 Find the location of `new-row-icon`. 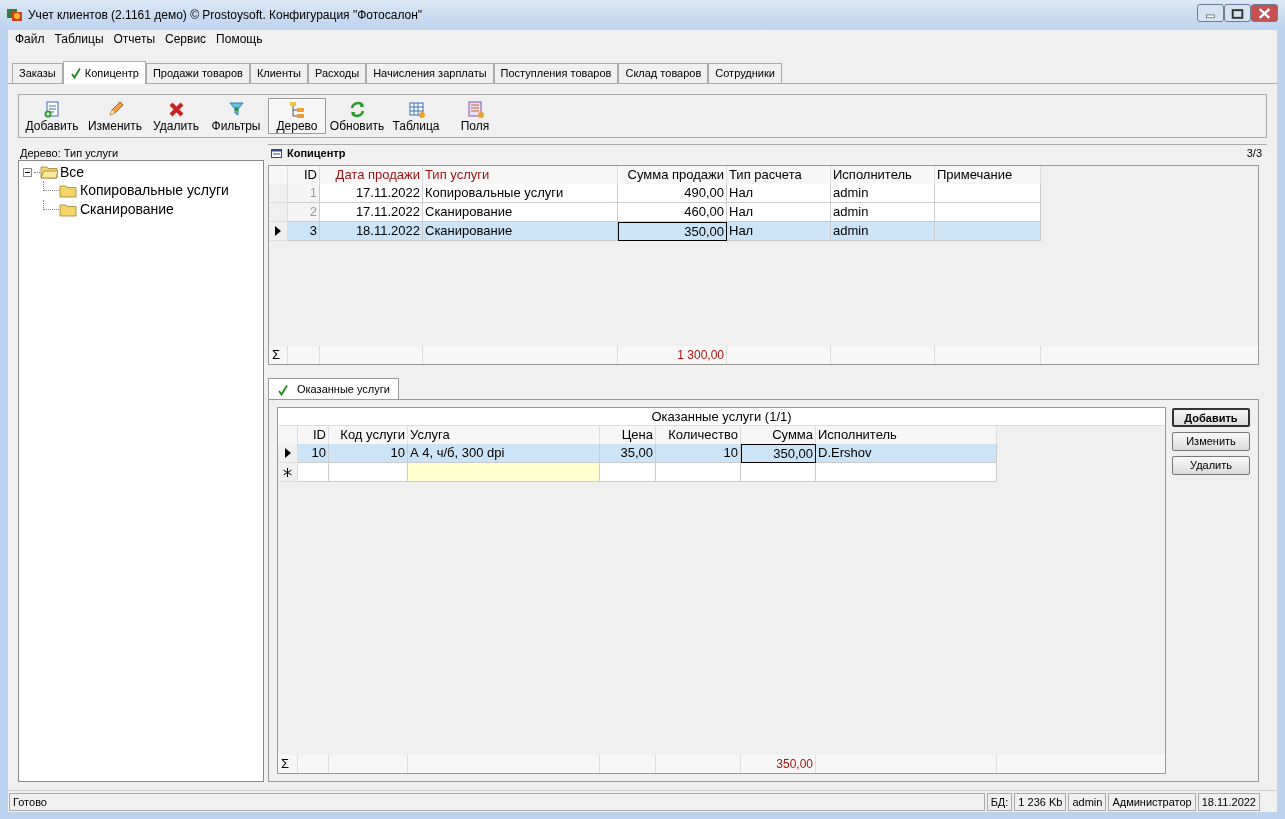

new-row-icon is located at coordinates (287, 472).